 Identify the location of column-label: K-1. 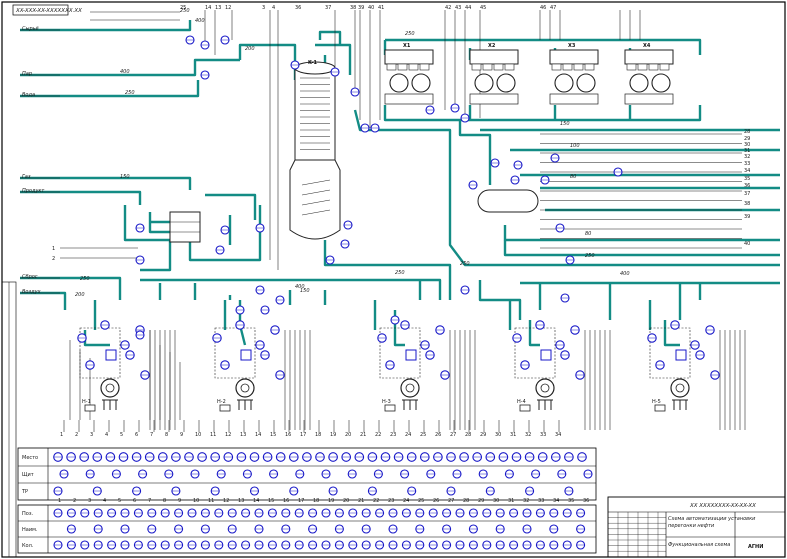
(313, 63).